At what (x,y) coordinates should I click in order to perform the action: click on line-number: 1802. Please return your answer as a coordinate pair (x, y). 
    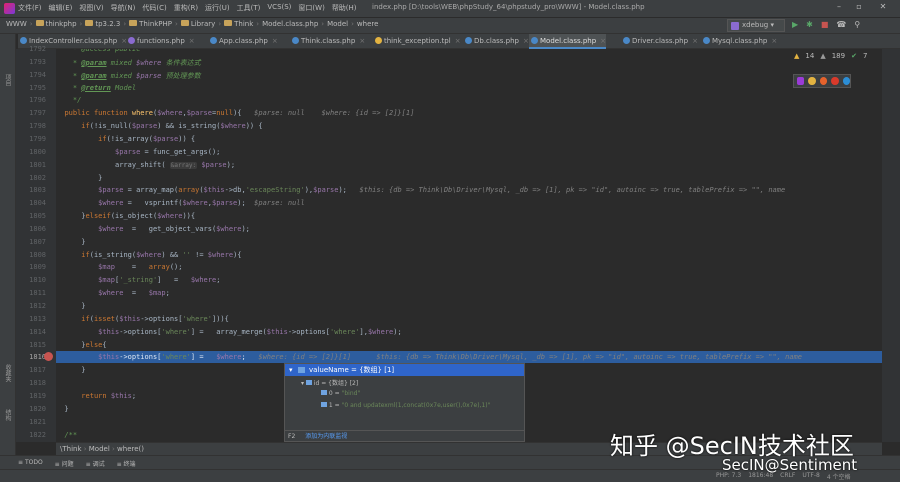
    Looking at the image, I should click on (37, 177).